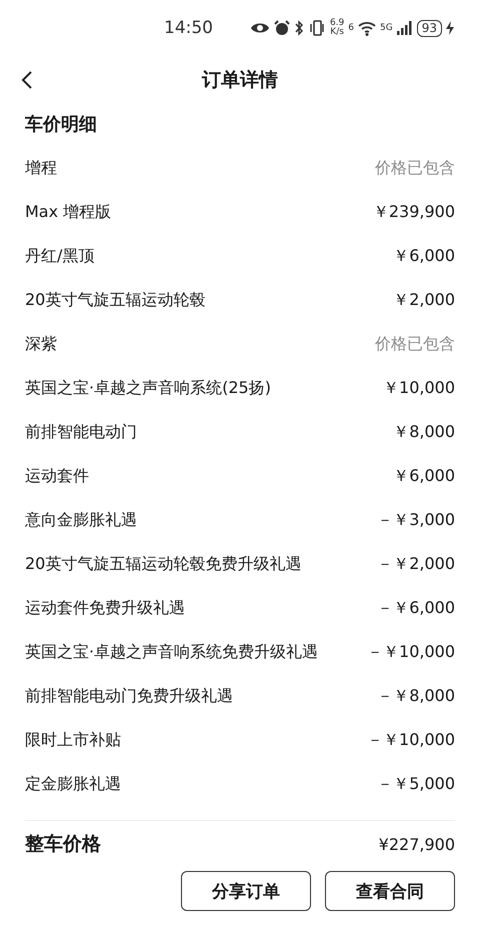 The height and width of the screenshot is (950, 480). What do you see at coordinates (246, 891) in the screenshot?
I see `action-button: 分享订单` at bounding box center [246, 891].